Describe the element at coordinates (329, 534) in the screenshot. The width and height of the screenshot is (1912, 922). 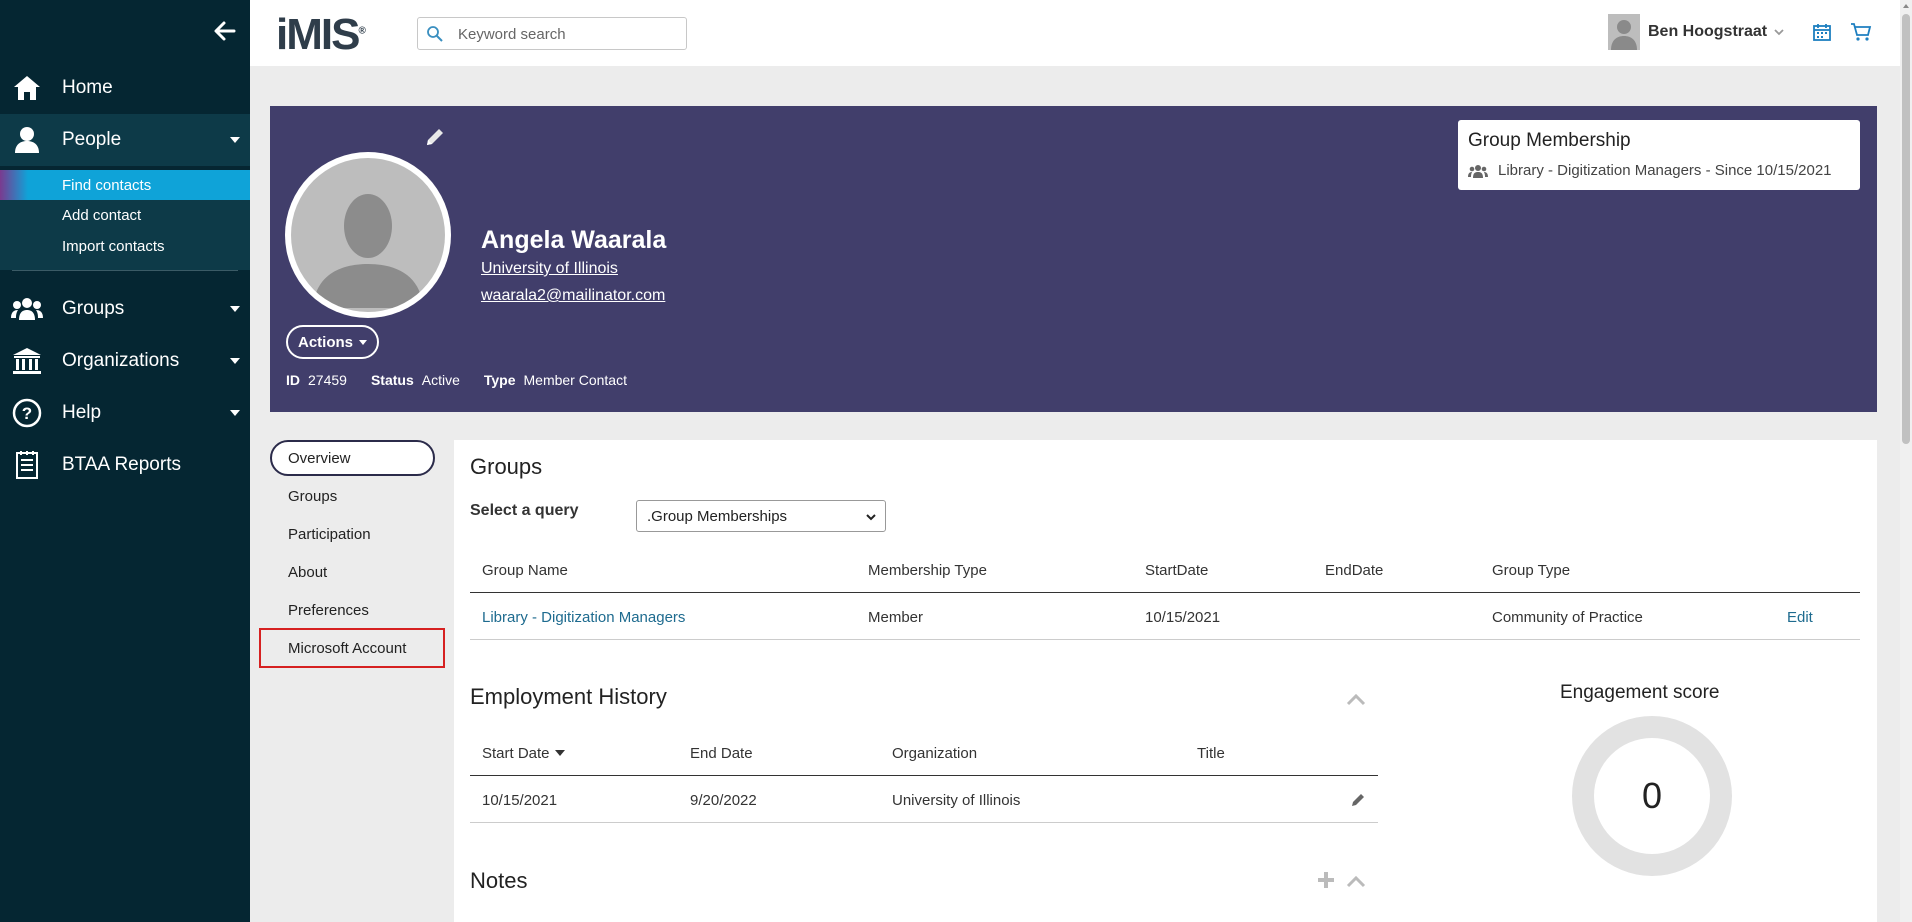
I see `tab-label: Participation` at that location.